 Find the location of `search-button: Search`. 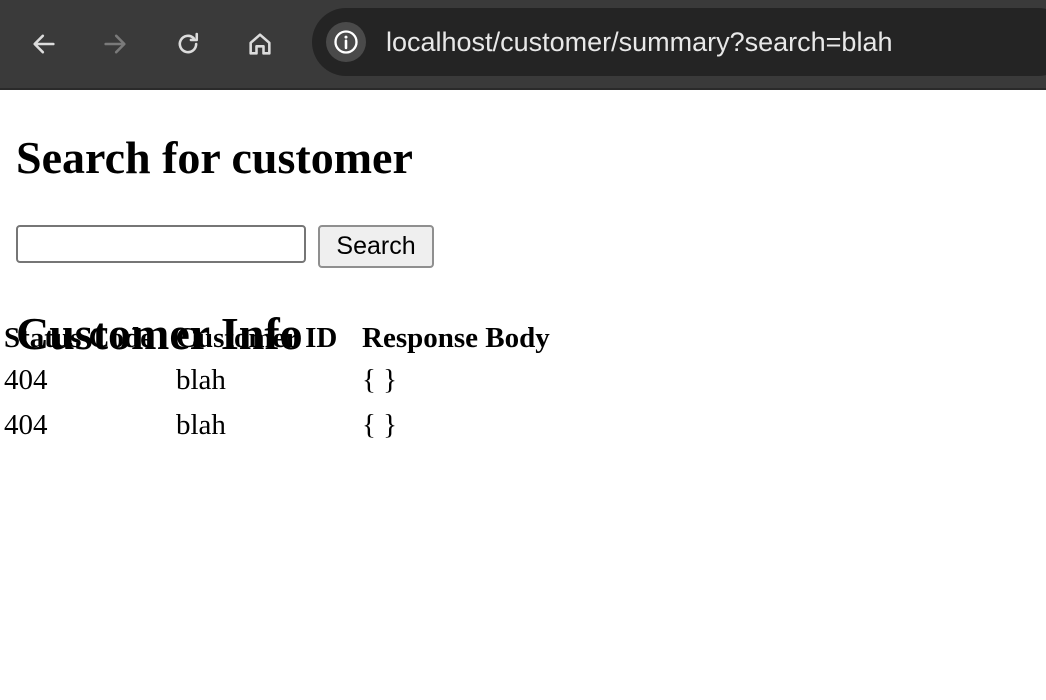

search-button: Search is located at coordinates (376, 246).